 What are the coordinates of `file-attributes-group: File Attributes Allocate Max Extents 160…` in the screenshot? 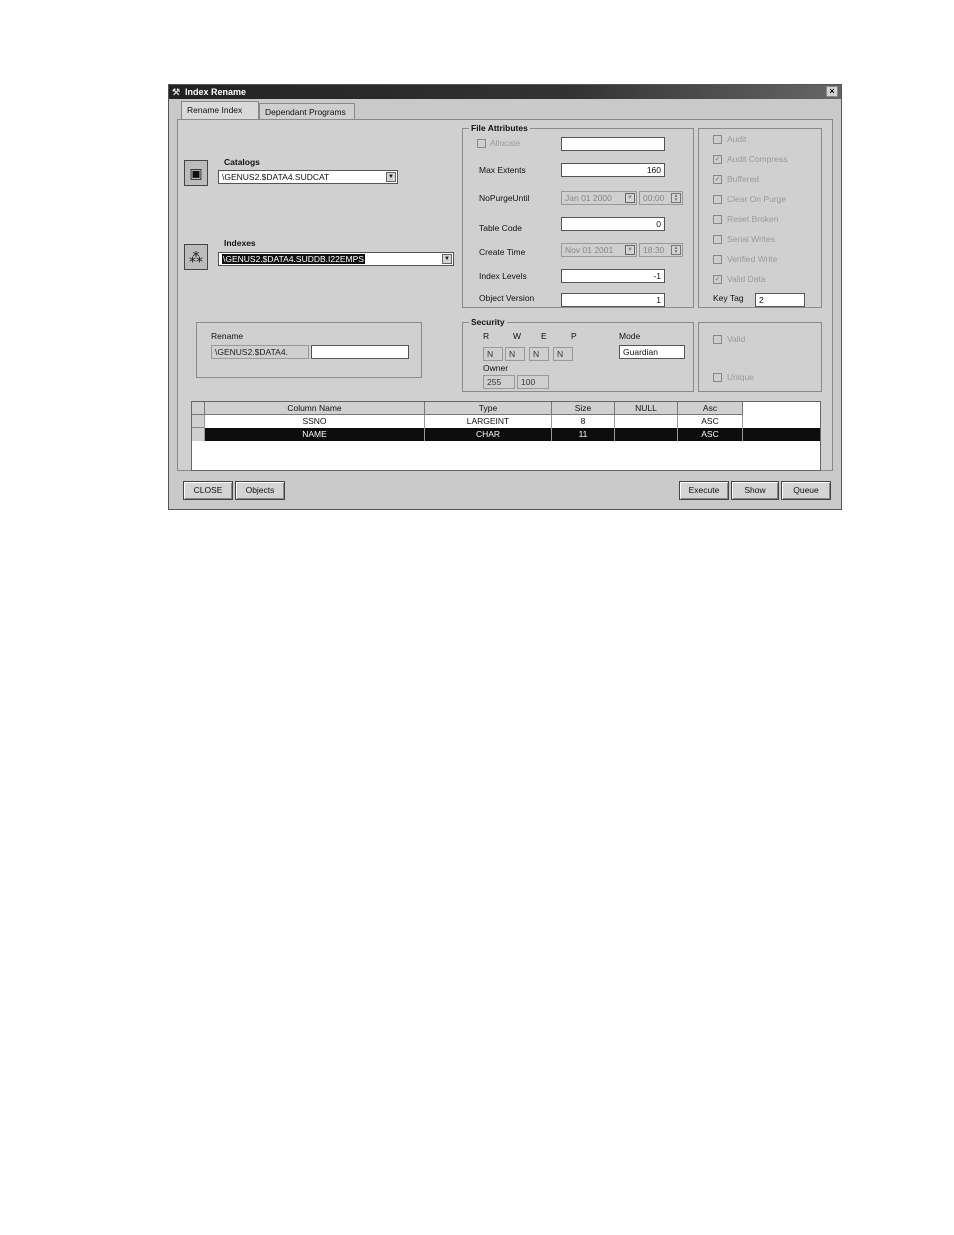 It's located at (578, 215).